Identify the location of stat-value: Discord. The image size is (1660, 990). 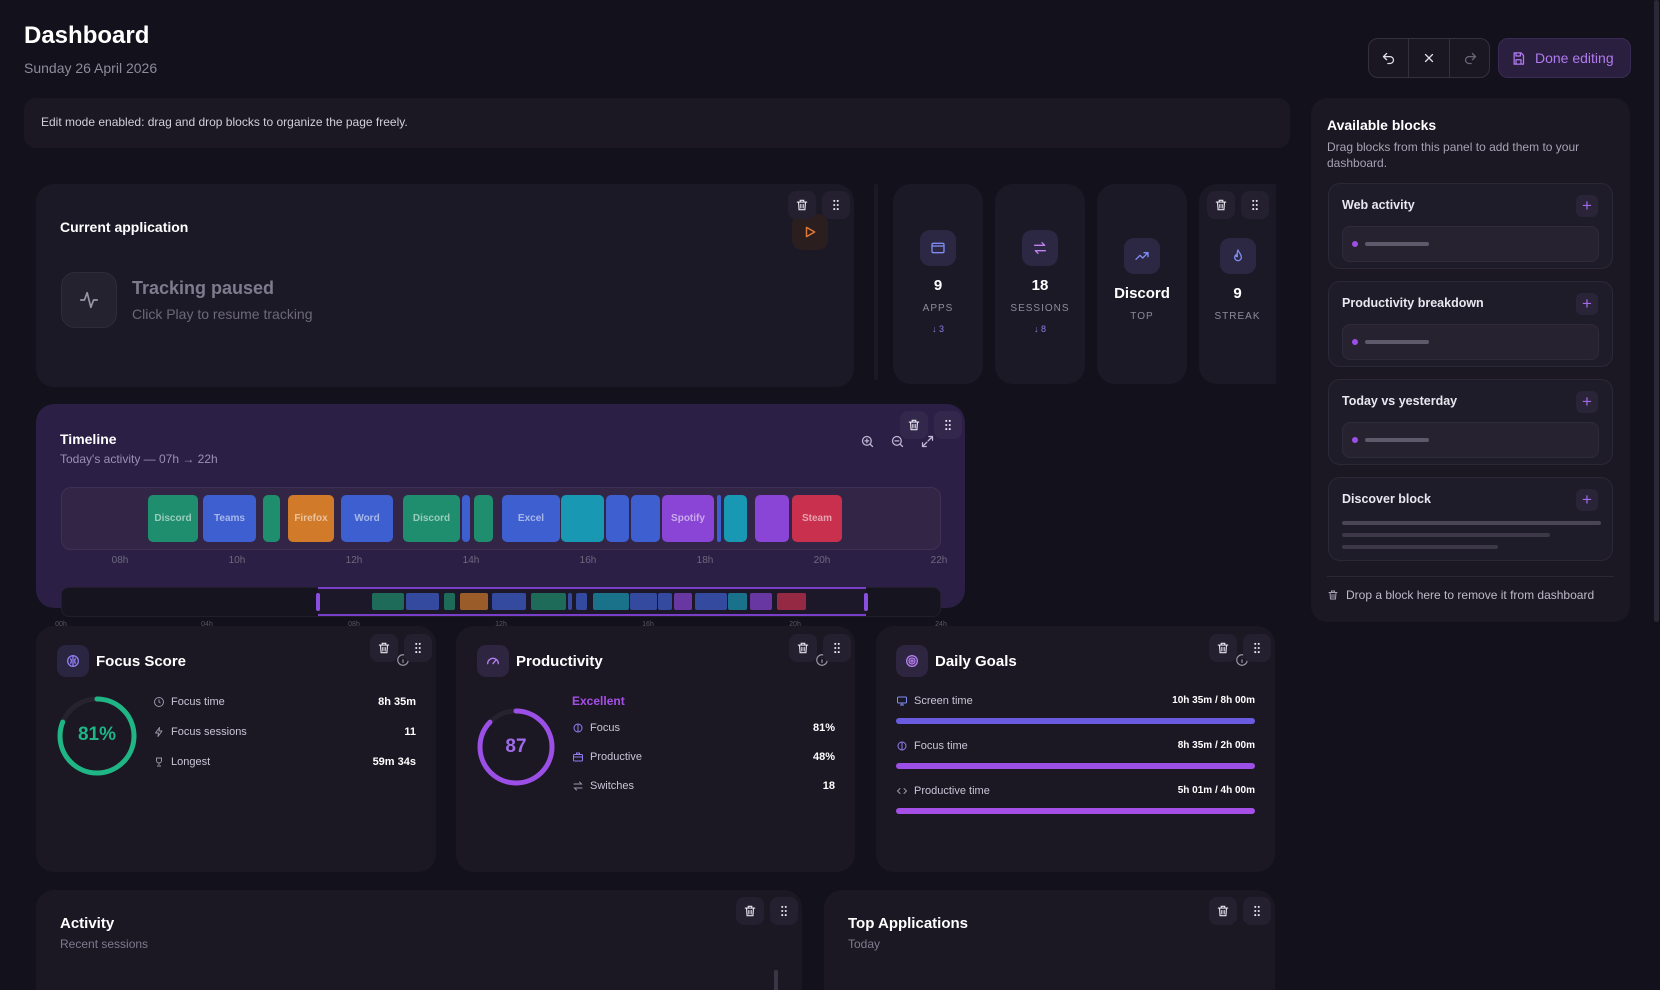
(1142, 293).